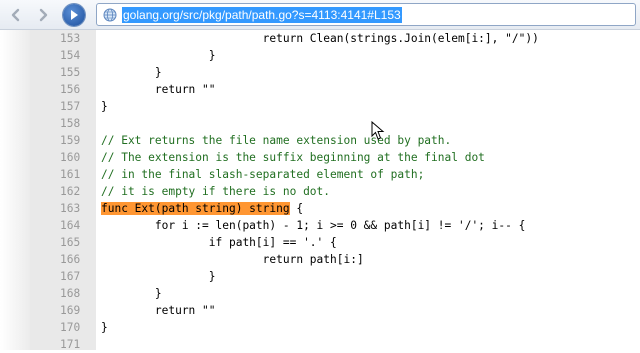  I want to click on line-number: 162, so click(73, 191).